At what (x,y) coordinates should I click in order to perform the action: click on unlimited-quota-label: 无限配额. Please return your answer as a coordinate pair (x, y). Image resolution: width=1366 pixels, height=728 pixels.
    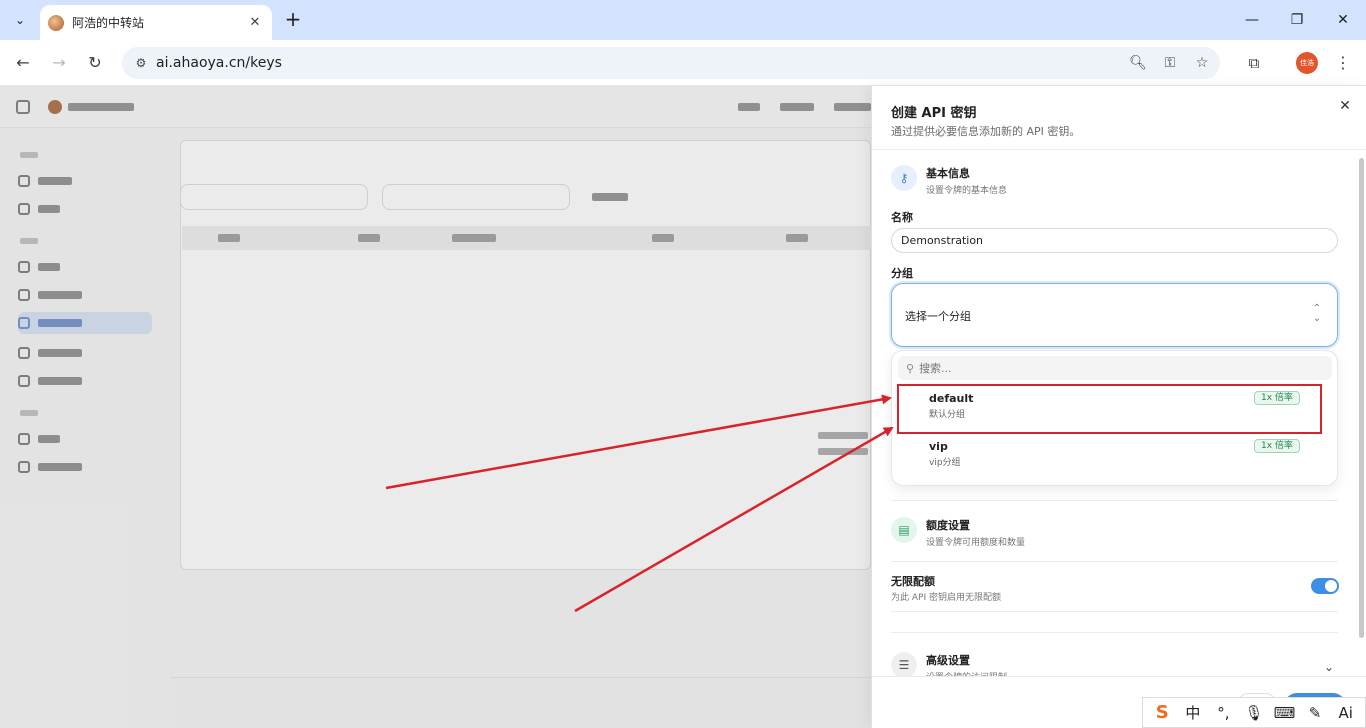
    Looking at the image, I should click on (913, 581).